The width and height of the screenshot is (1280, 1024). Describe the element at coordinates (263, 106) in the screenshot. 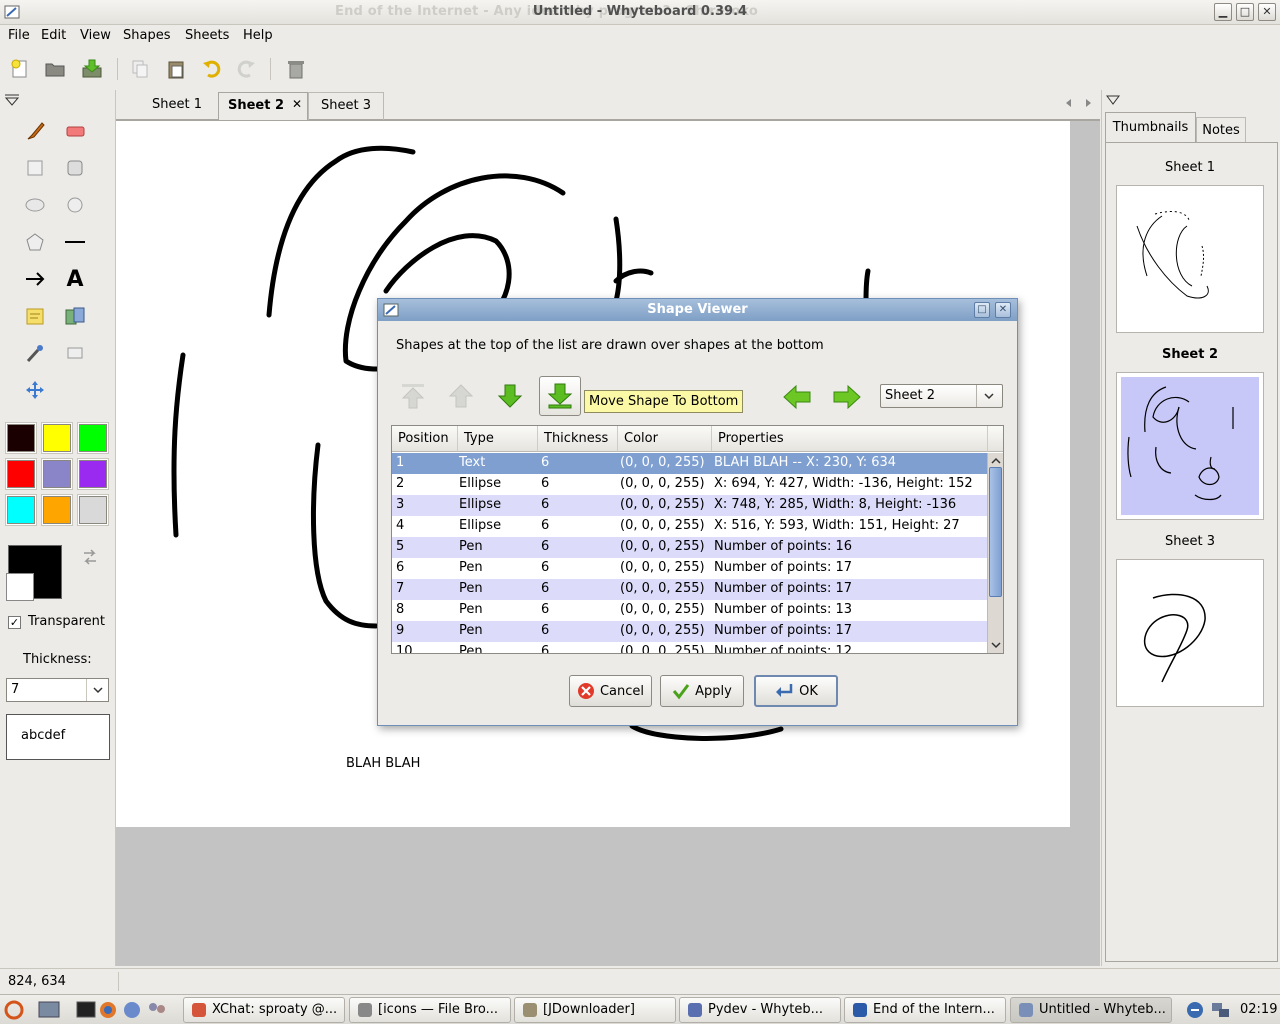

I see `tab-sheet-2: Sheet 2 ✕` at that location.